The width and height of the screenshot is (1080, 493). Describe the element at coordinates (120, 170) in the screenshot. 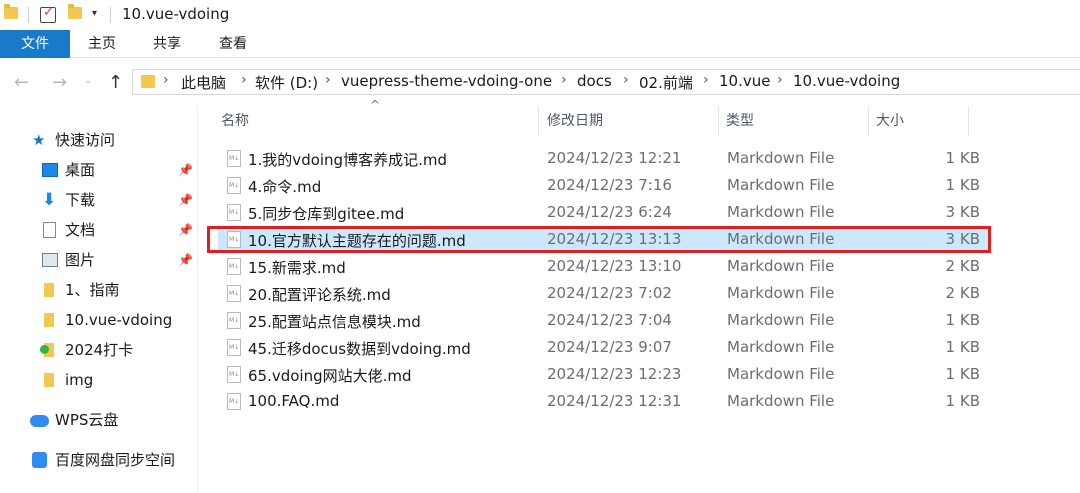

I see `sidebar-item-desktop: 桌面 📌` at that location.